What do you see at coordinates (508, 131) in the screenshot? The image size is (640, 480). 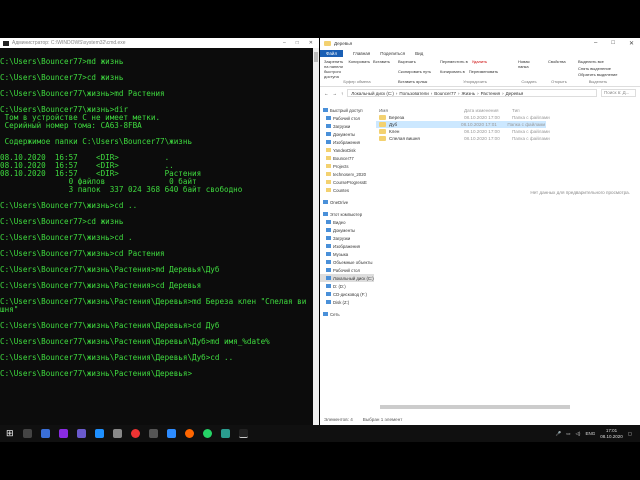 I see `file-row: Клен 08.10.2020 17:00 Папка с файлами` at bounding box center [508, 131].